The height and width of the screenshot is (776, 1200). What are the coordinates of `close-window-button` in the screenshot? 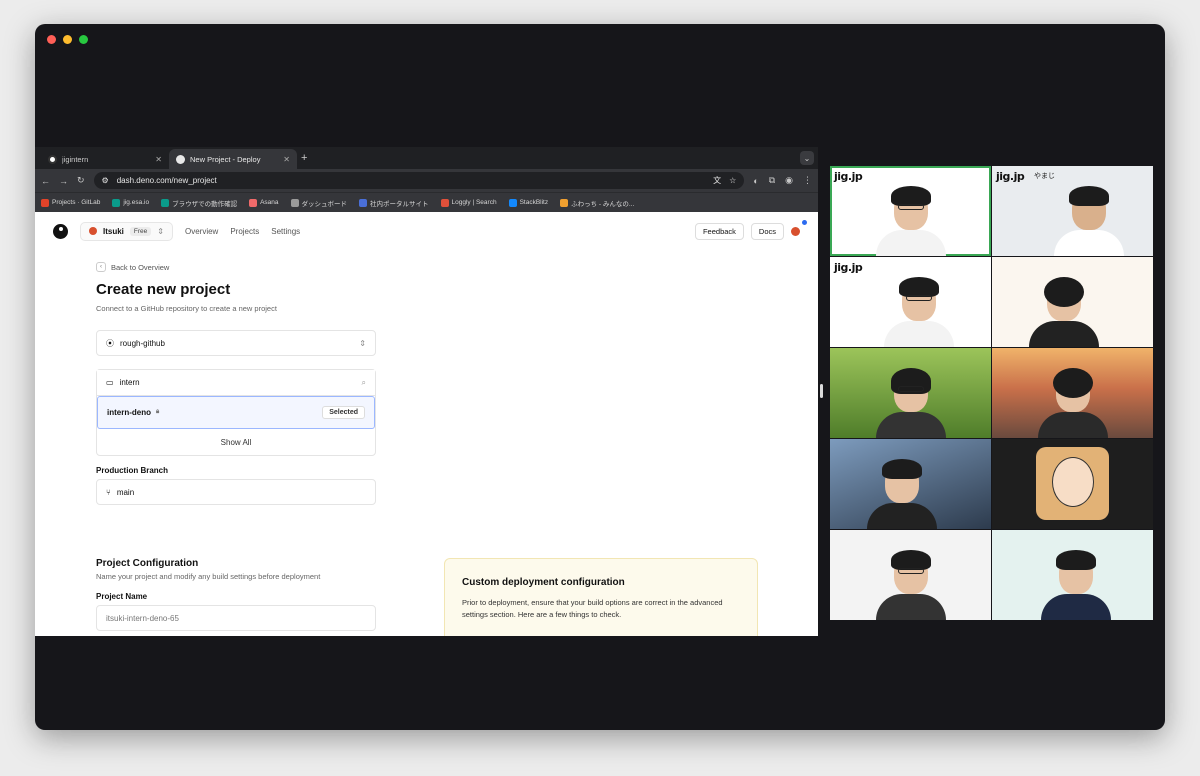 It's located at (51, 39).